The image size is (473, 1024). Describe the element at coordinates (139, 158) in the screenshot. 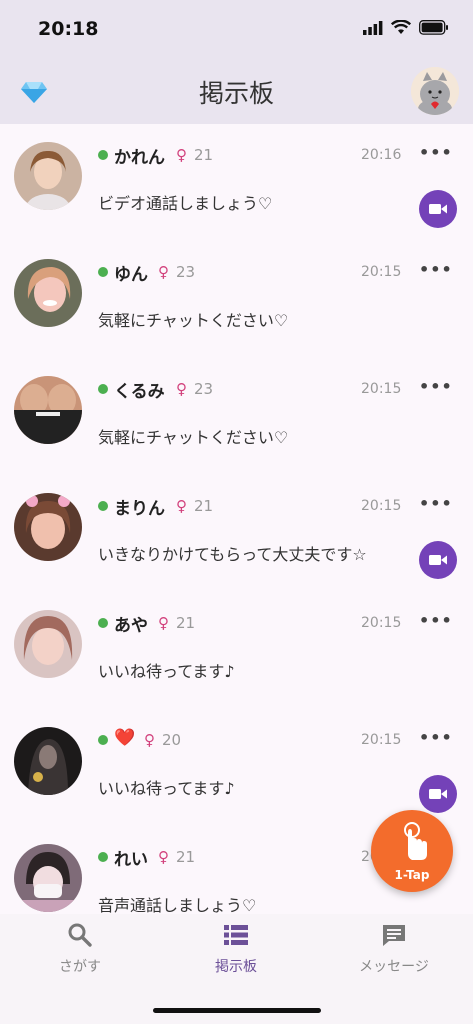

I see `user-name: かれん` at that location.